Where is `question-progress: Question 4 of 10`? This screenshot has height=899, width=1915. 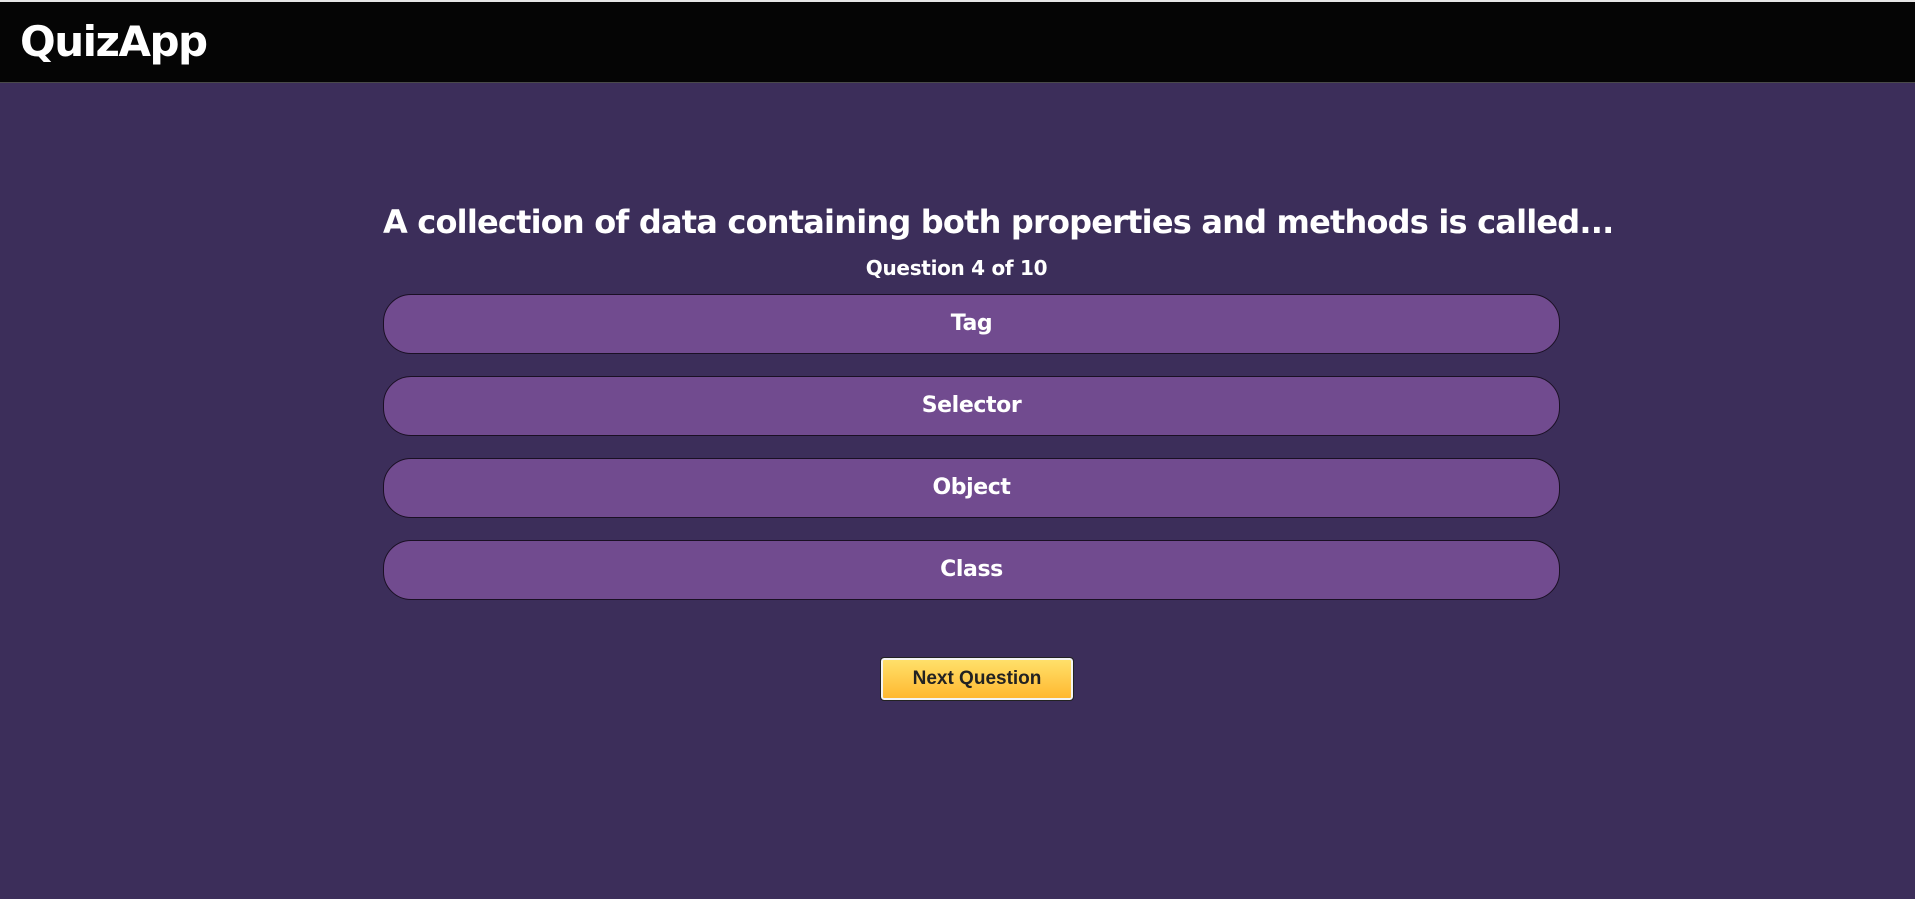
question-progress: Question 4 of 10 is located at coordinates (956, 268).